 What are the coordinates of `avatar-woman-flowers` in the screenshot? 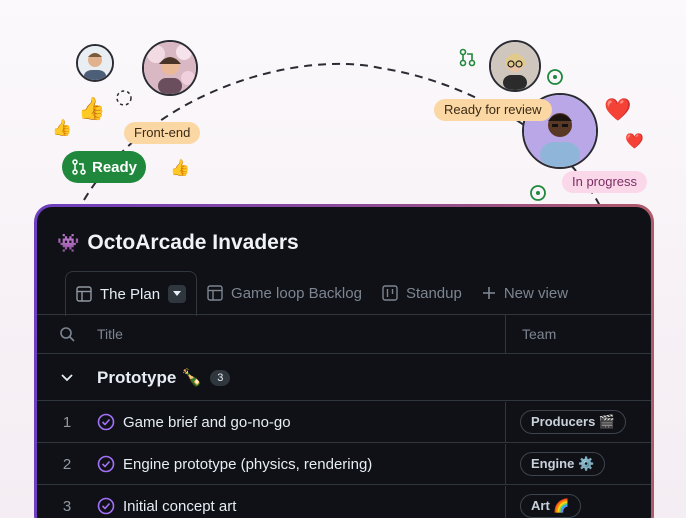 It's located at (170, 68).